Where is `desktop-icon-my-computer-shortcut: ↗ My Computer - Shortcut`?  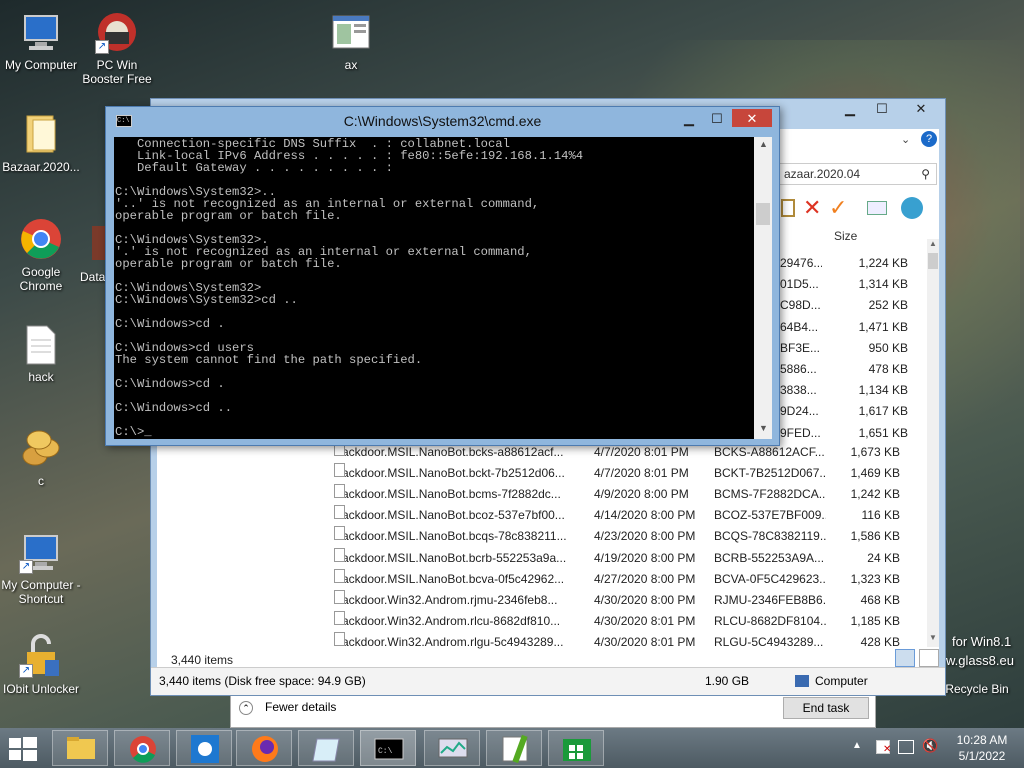
desktop-icon-my-computer-shortcut: ↗ My Computer - Shortcut is located at coordinates (41, 568).